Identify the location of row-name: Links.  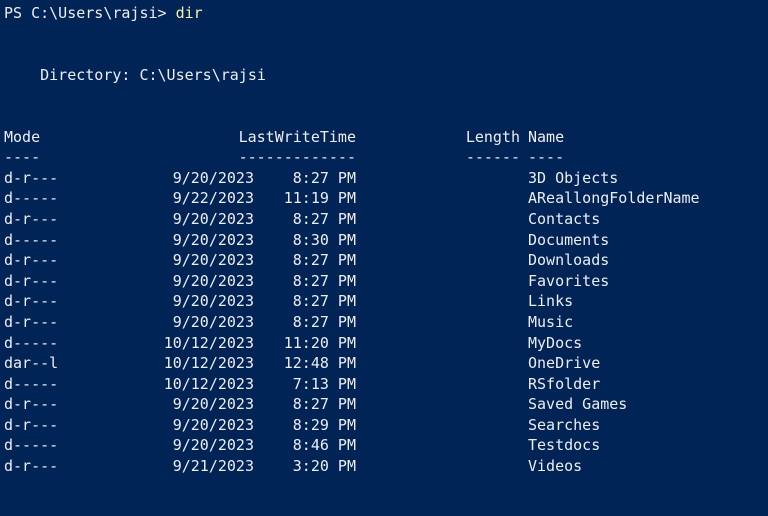
(551, 301).